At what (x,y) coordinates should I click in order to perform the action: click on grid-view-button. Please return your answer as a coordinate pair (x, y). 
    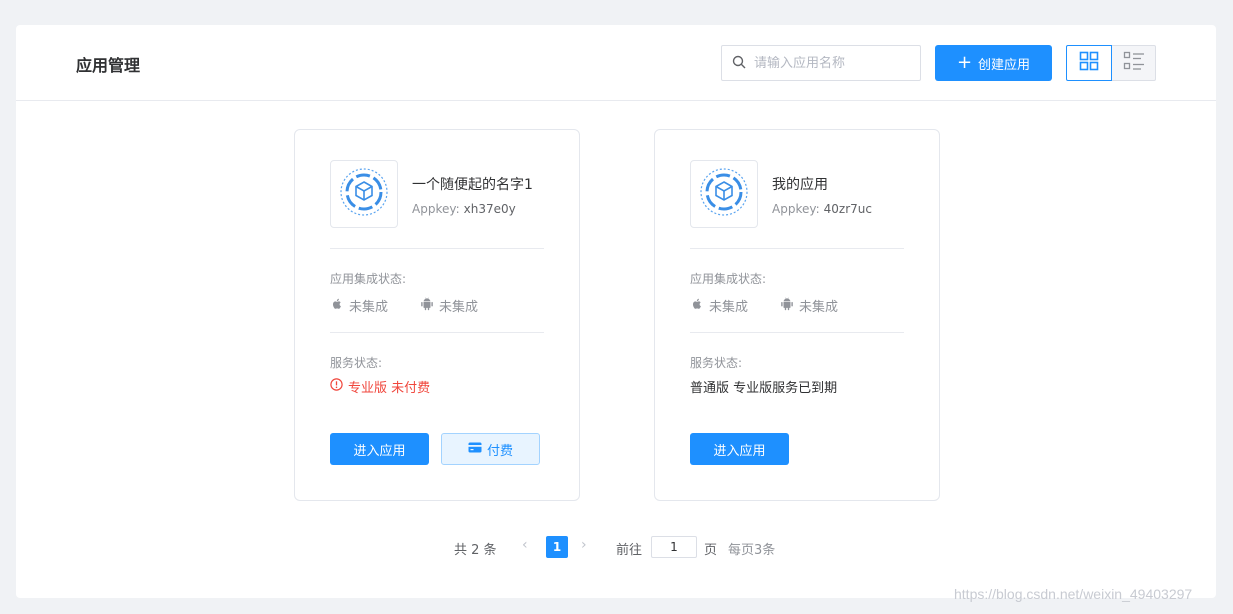
    Looking at the image, I should click on (1089, 63).